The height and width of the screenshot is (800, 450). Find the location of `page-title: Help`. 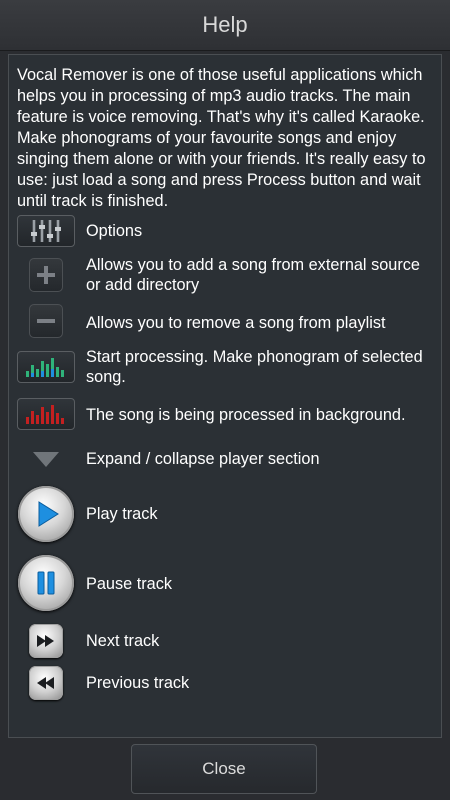

page-title: Help is located at coordinates (225, 24).